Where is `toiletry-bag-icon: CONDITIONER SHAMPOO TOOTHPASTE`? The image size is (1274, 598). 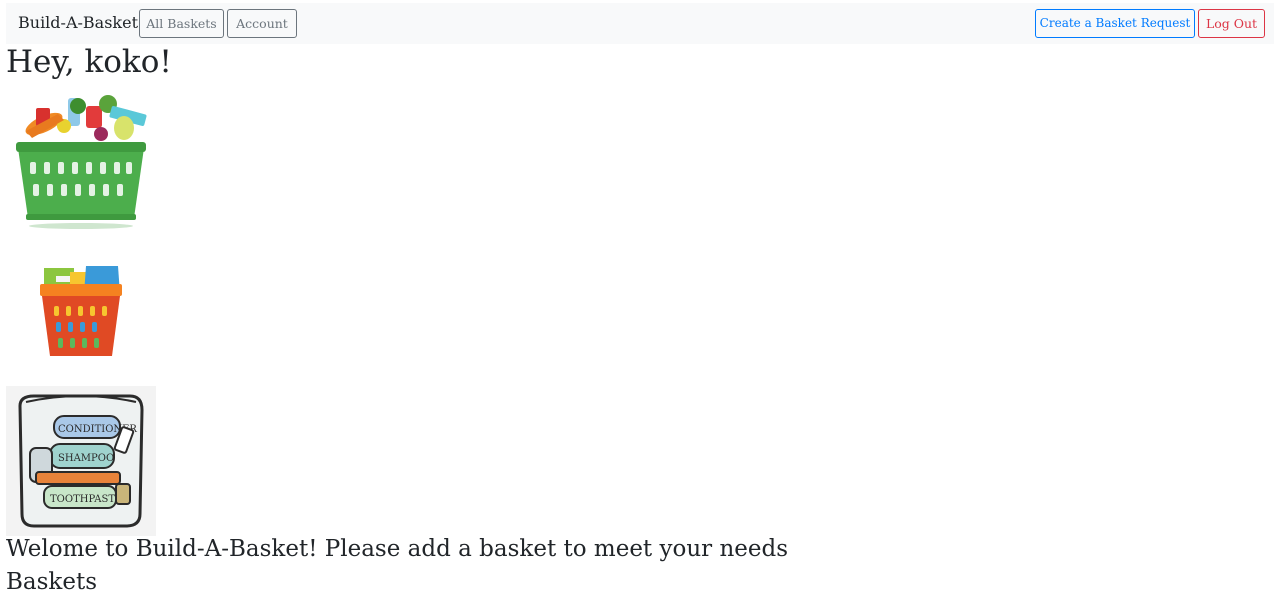 toiletry-bag-icon: CONDITIONER SHAMPOO TOOTHPASTE is located at coordinates (81, 461).